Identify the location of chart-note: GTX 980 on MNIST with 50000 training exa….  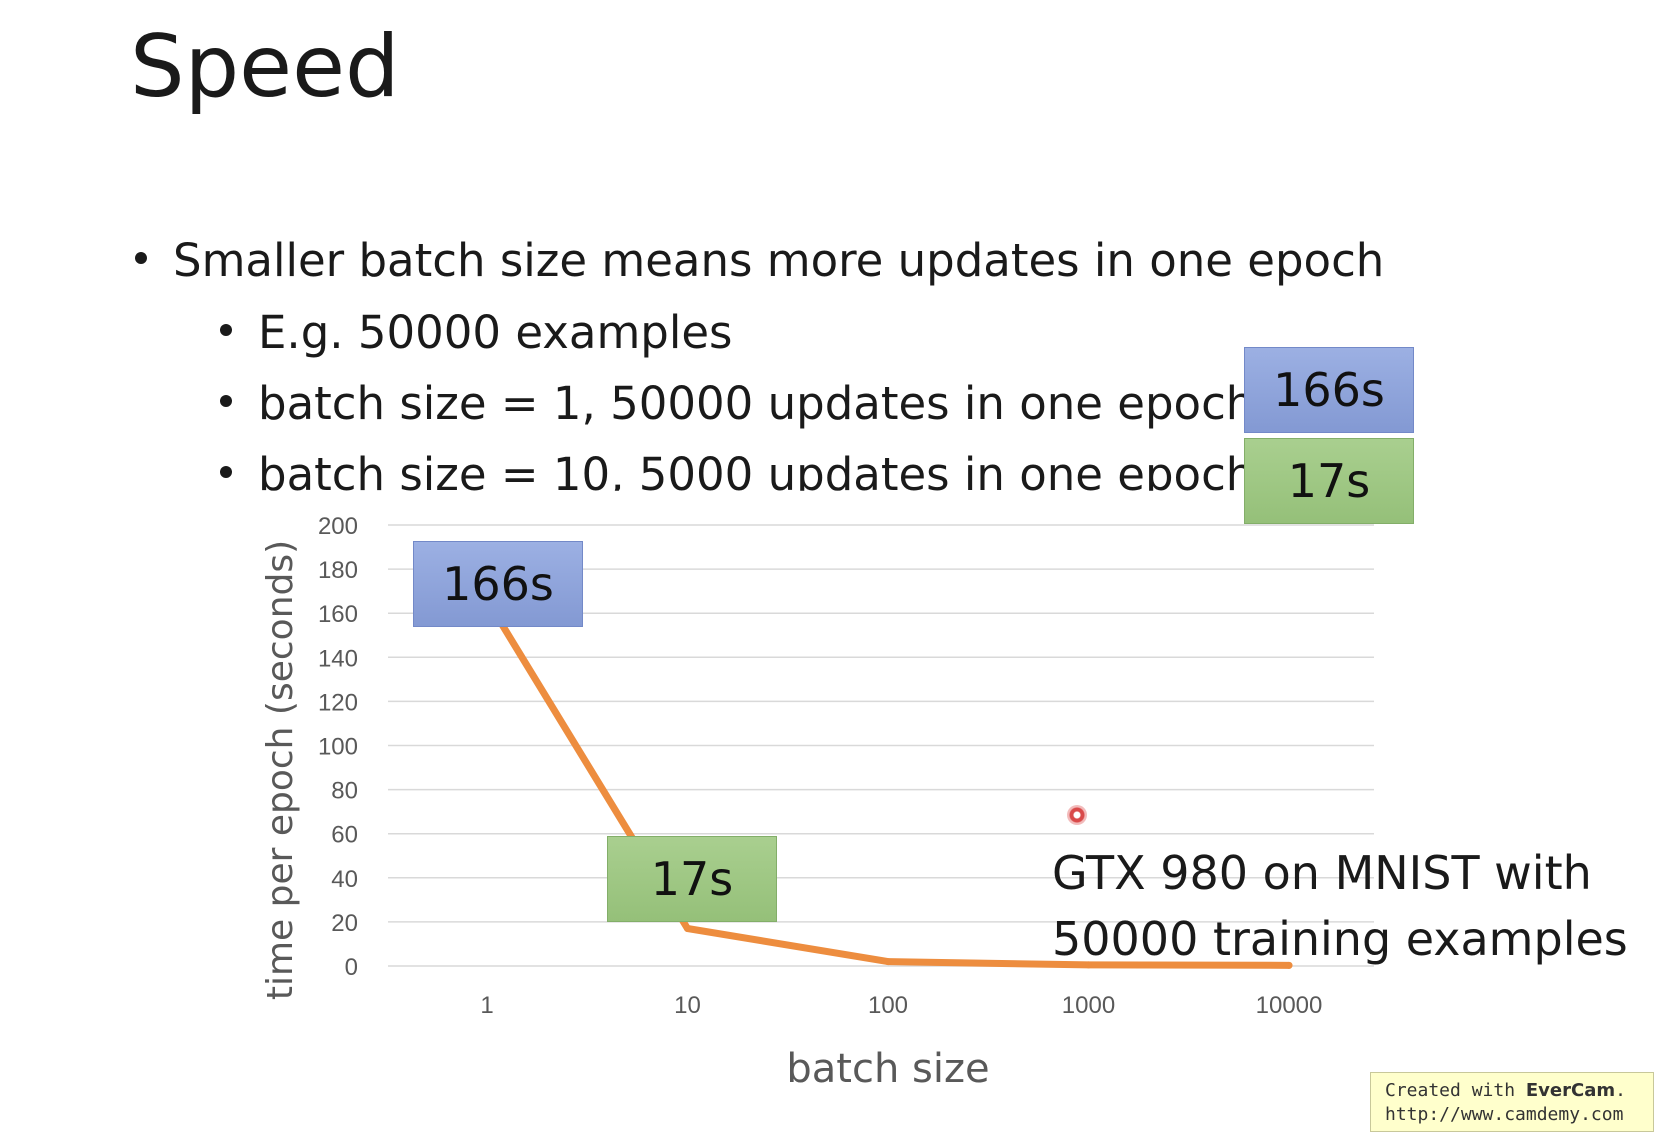
(1340, 906).